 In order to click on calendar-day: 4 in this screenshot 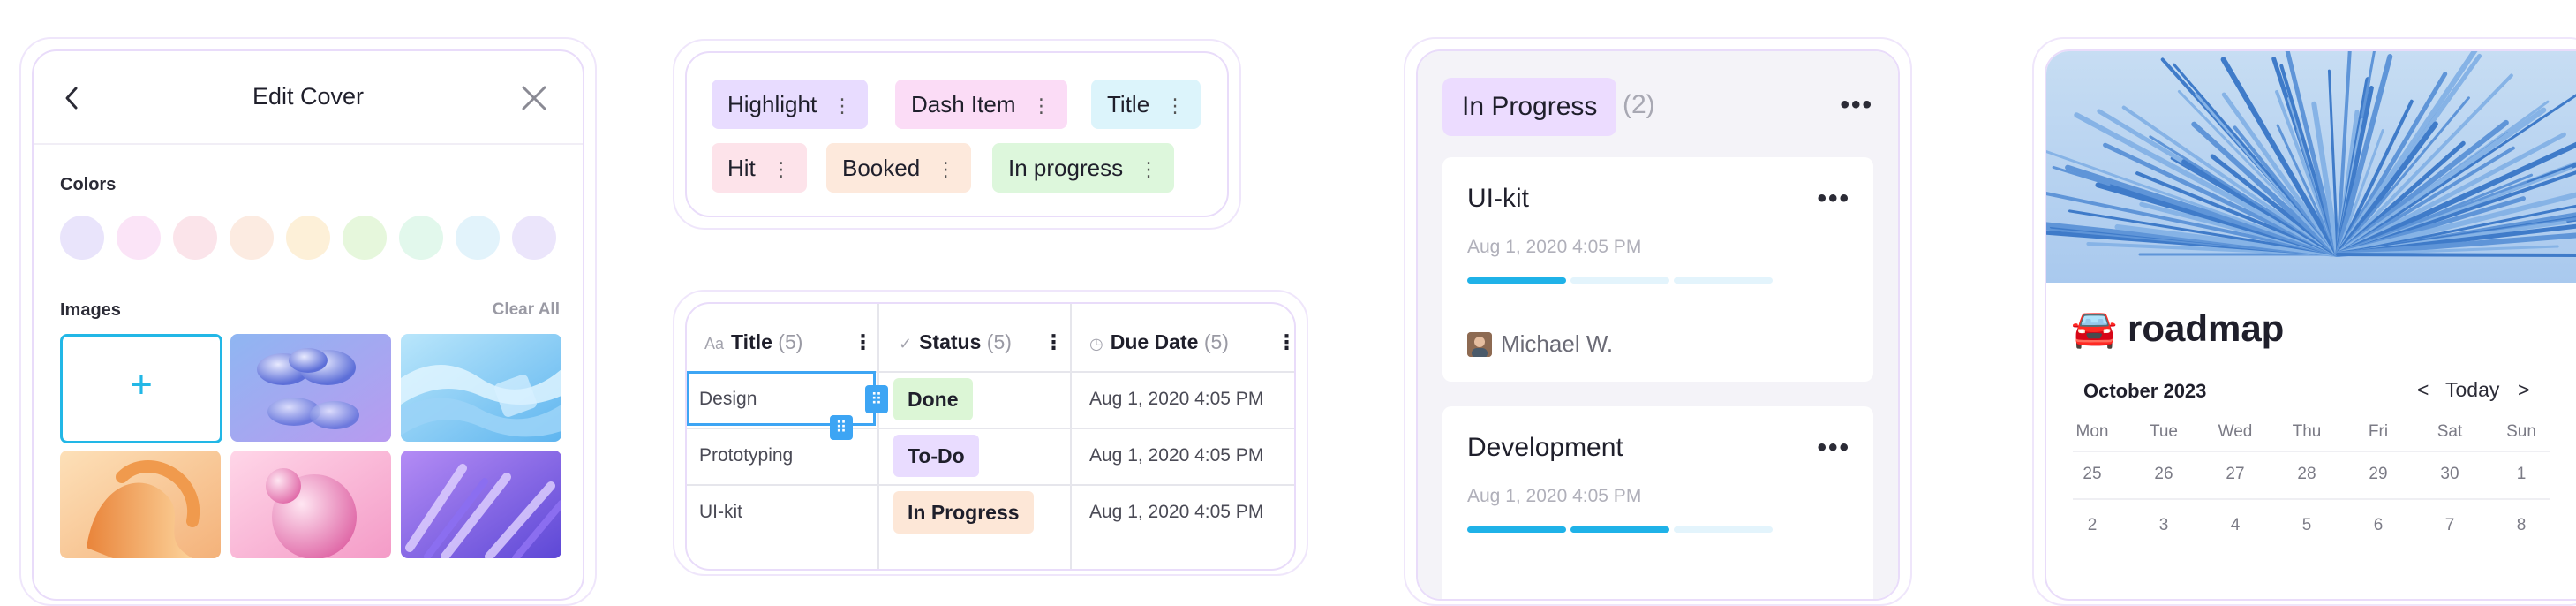, I will do `click(2236, 525)`.